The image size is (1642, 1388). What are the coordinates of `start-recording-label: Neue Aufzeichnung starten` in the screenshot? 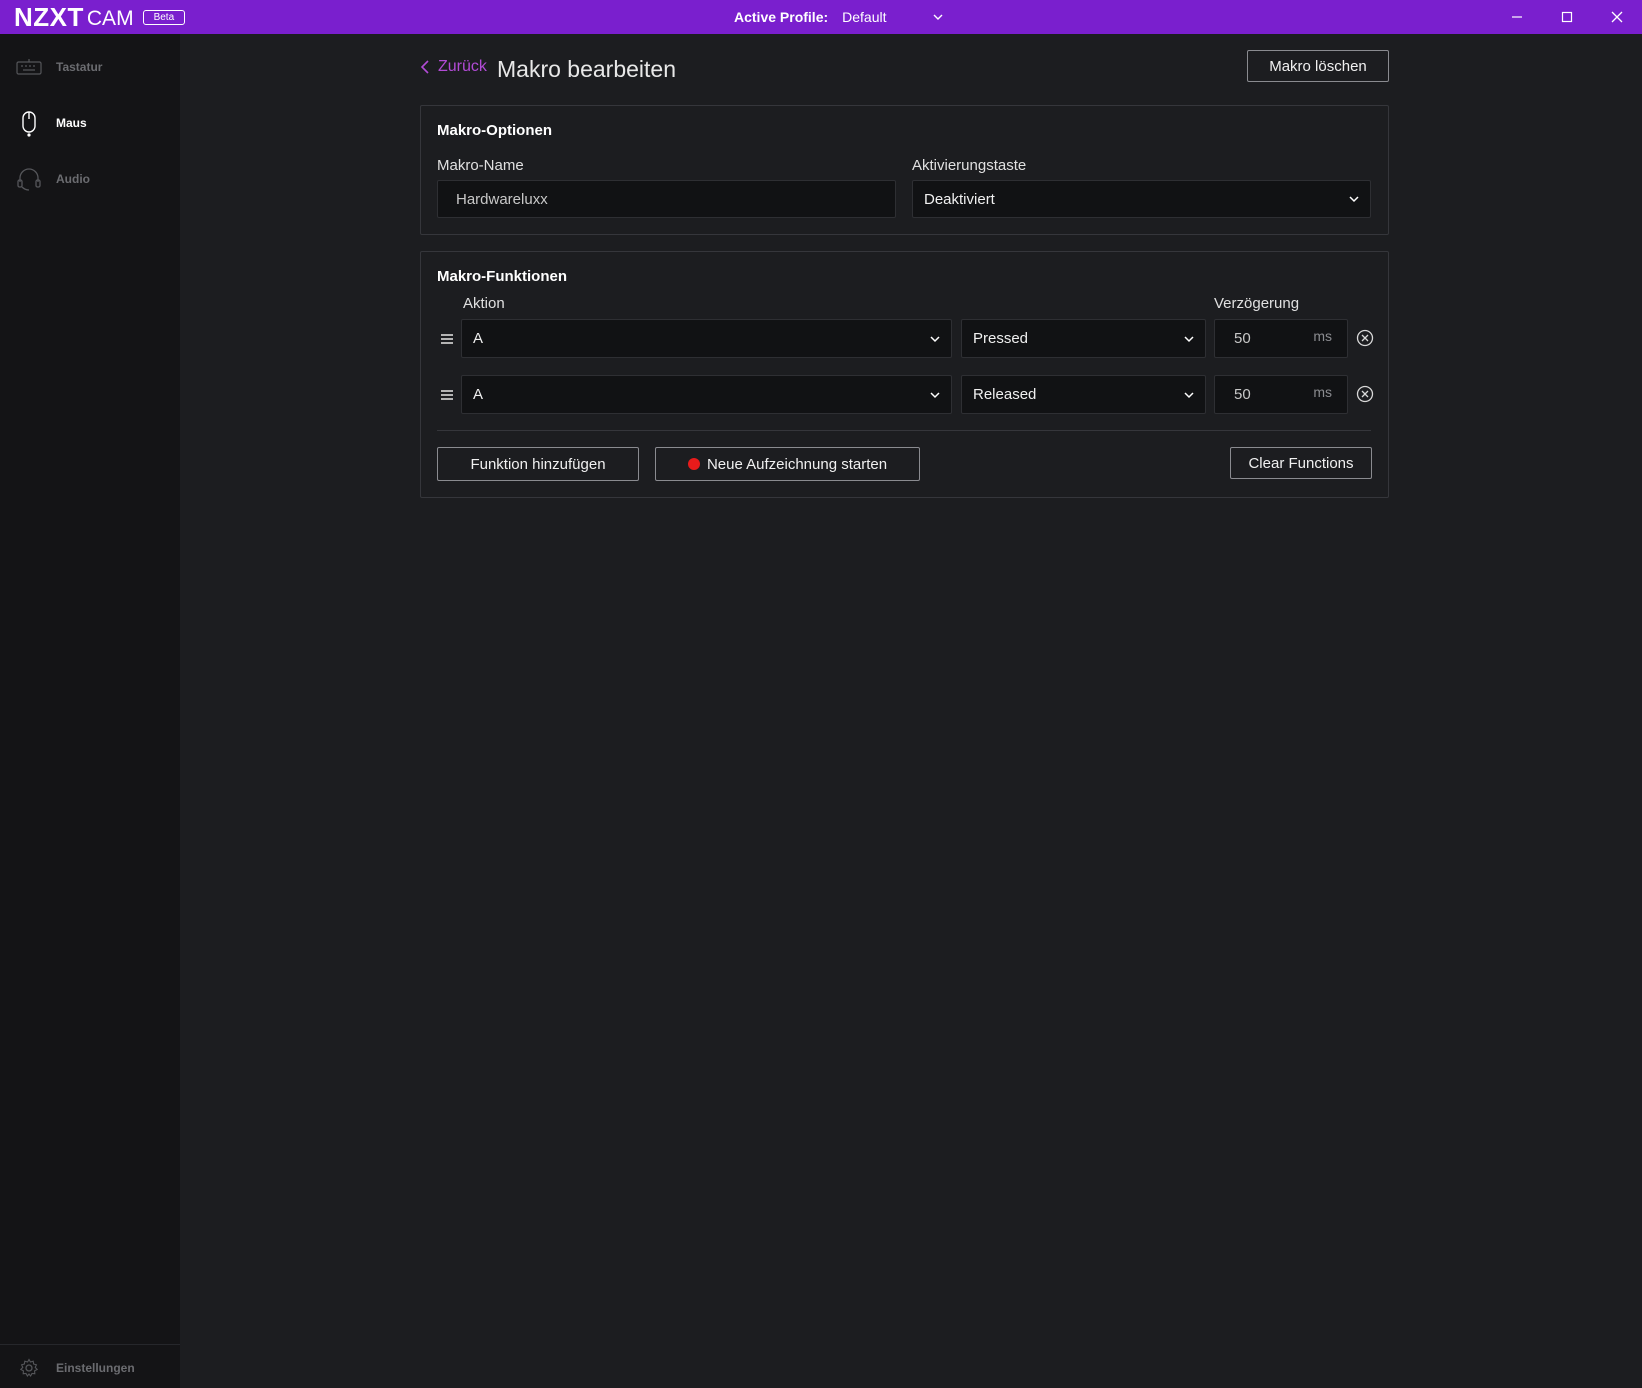 It's located at (797, 464).